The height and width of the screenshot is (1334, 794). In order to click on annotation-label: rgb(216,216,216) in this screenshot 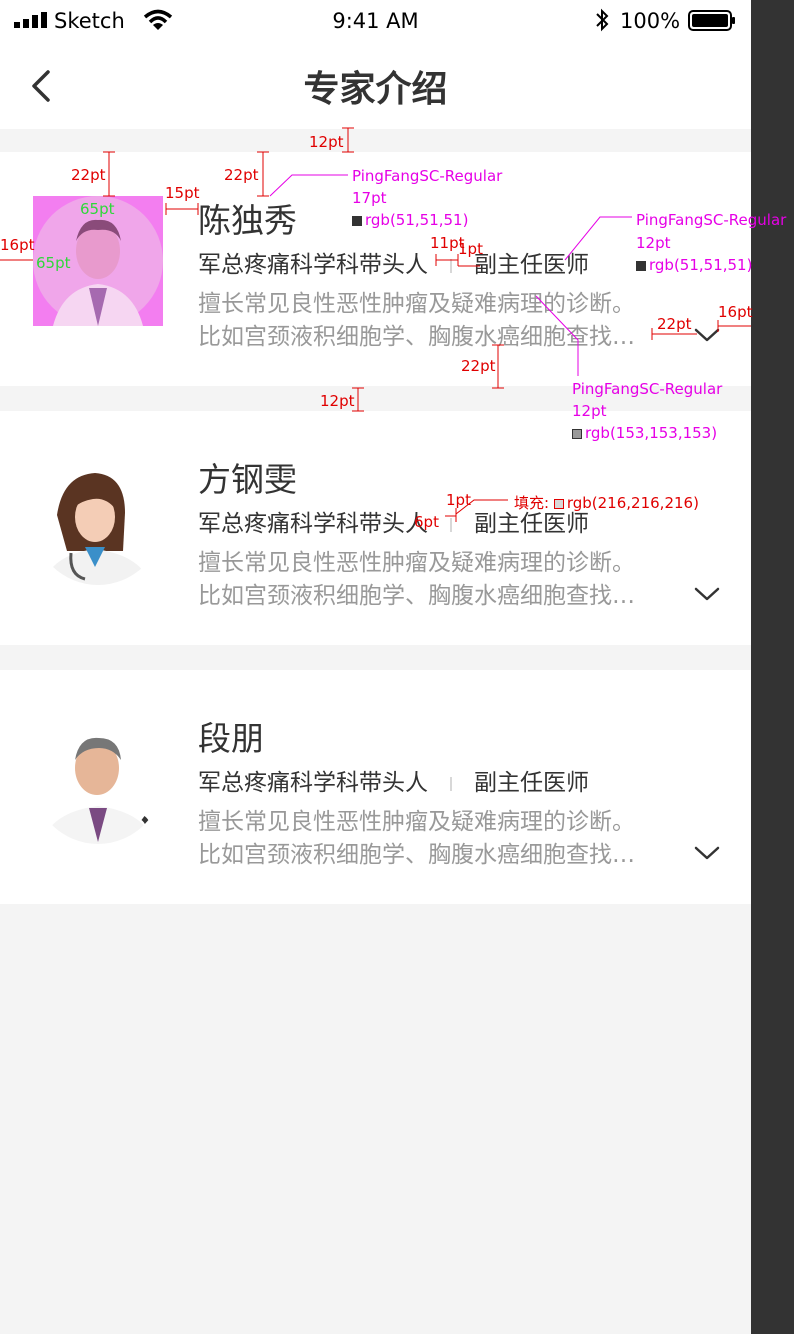, I will do `click(632, 503)`.